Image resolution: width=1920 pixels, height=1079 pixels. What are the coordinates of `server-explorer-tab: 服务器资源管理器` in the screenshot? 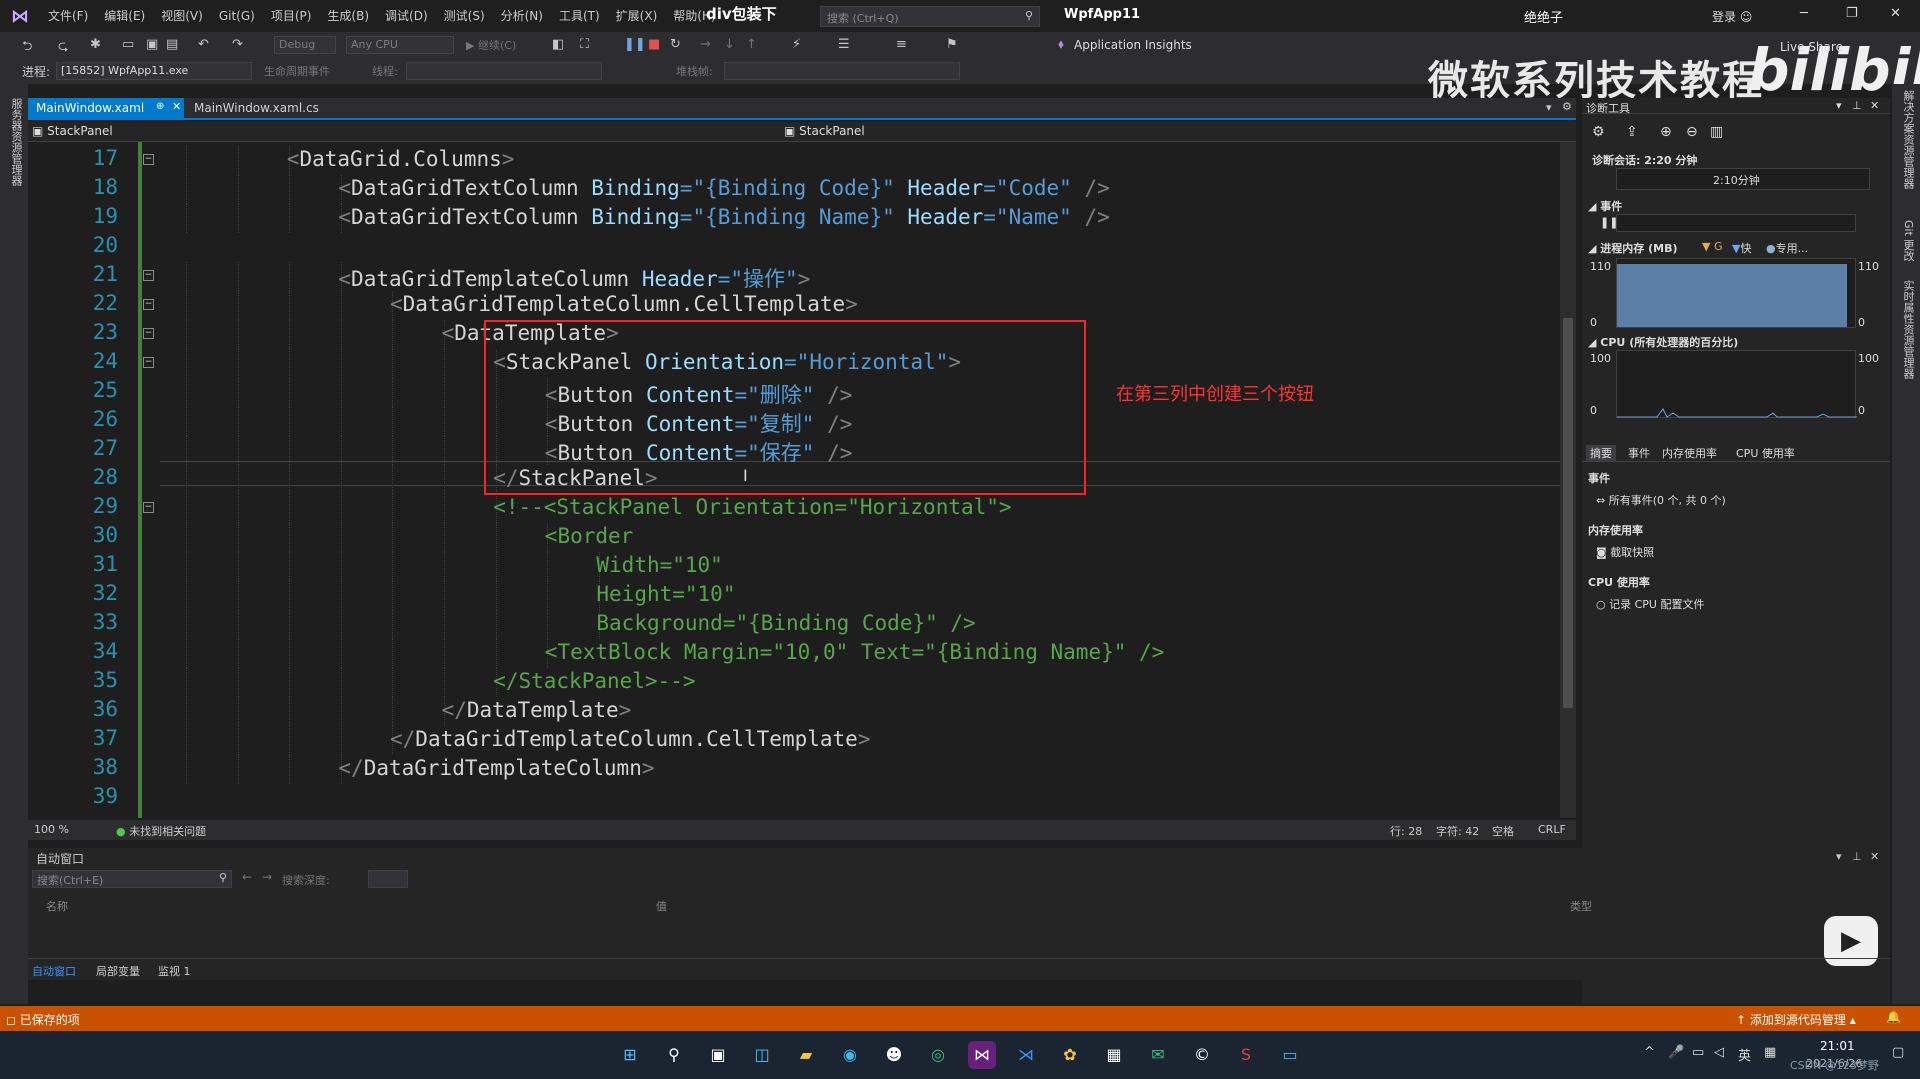 It's located at (16, 142).